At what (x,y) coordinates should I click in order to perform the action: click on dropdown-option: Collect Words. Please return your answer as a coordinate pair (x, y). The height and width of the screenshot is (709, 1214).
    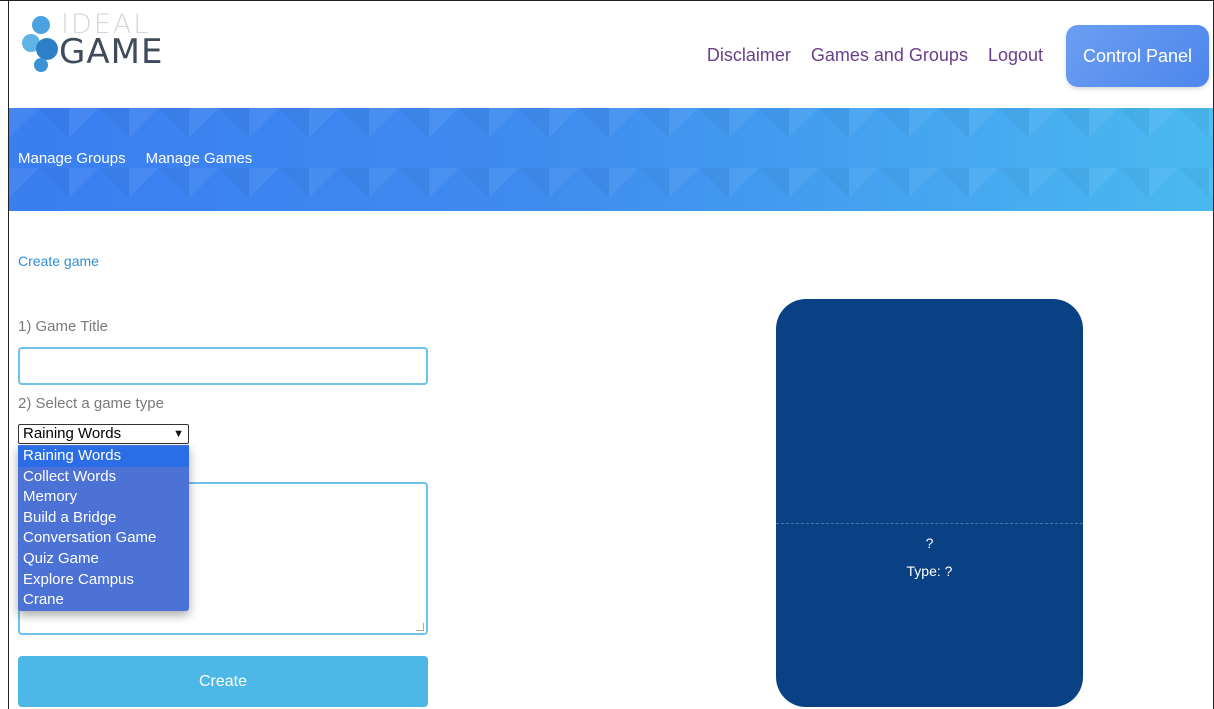
    Looking at the image, I should click on (103, 477).